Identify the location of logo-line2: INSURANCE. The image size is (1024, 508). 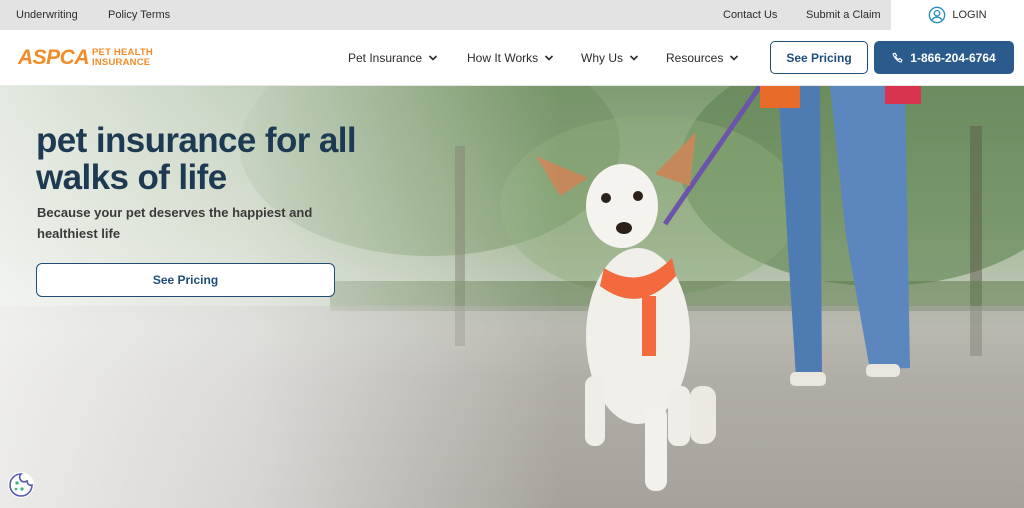
(121, 62).